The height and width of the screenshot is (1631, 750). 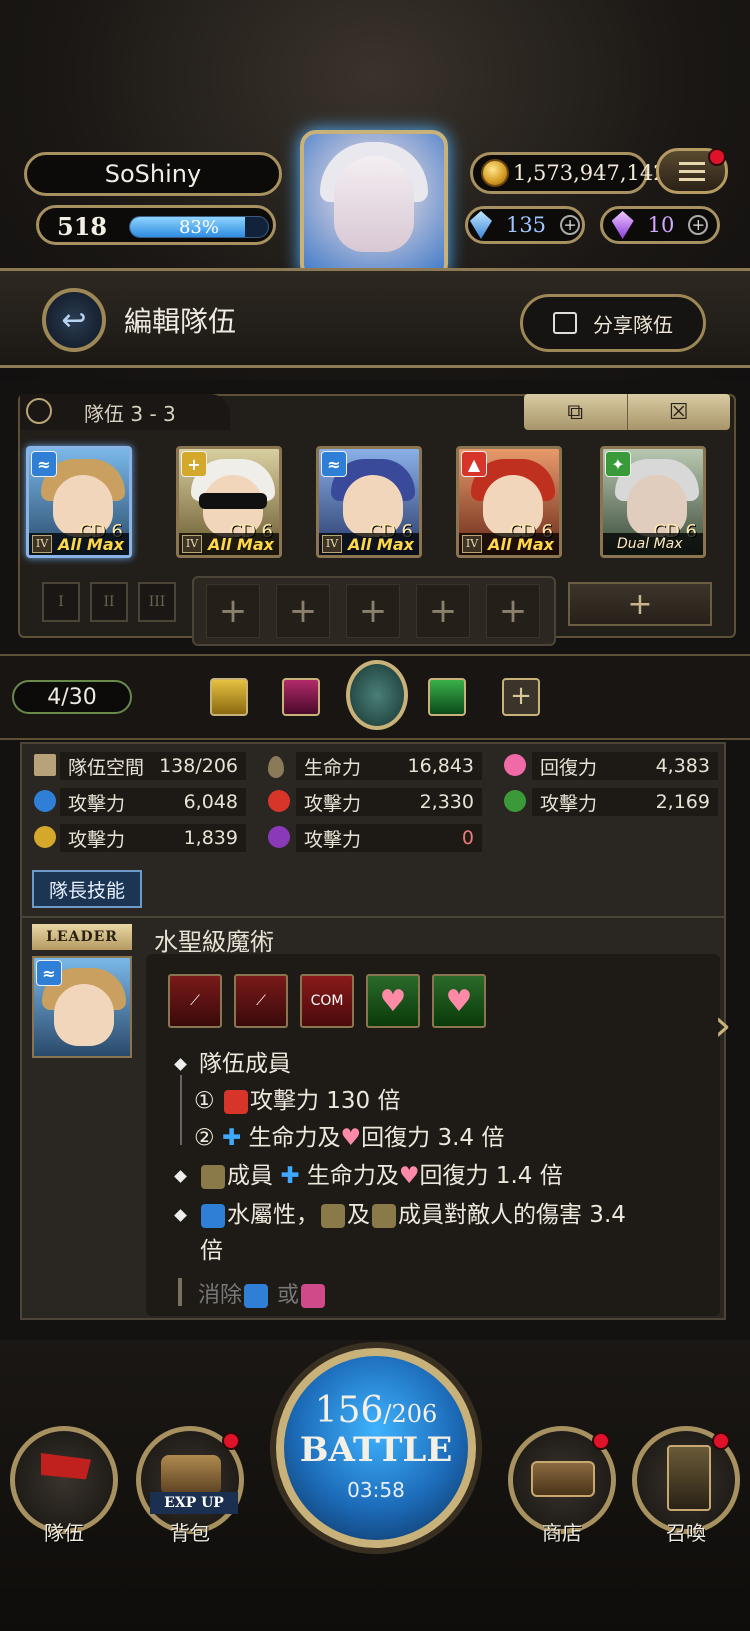 What do you see at coordinates (220, 1295) in the screenshot?
I see `skill-text: 消除` at bounding box center [220, 1295].